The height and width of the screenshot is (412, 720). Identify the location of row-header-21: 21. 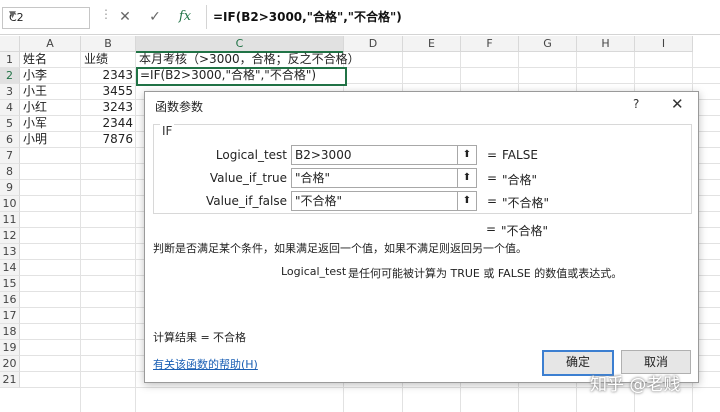
(10, 380).